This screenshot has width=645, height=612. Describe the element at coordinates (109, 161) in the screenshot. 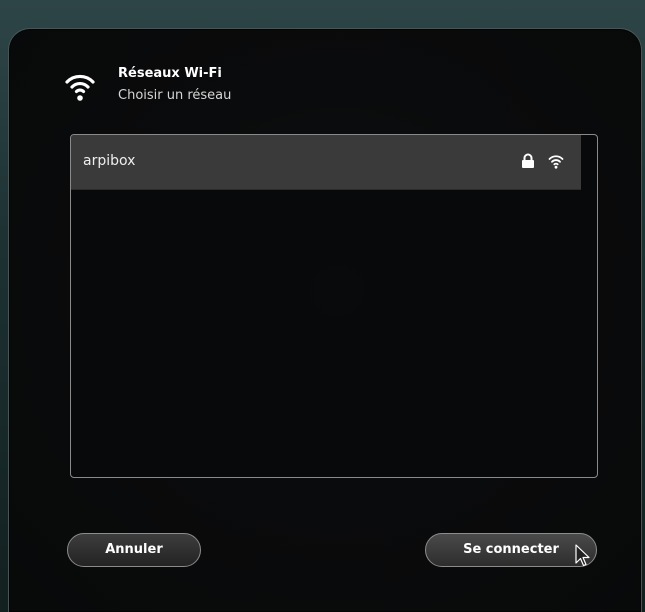

I see `network-name: arpibox` at that location.